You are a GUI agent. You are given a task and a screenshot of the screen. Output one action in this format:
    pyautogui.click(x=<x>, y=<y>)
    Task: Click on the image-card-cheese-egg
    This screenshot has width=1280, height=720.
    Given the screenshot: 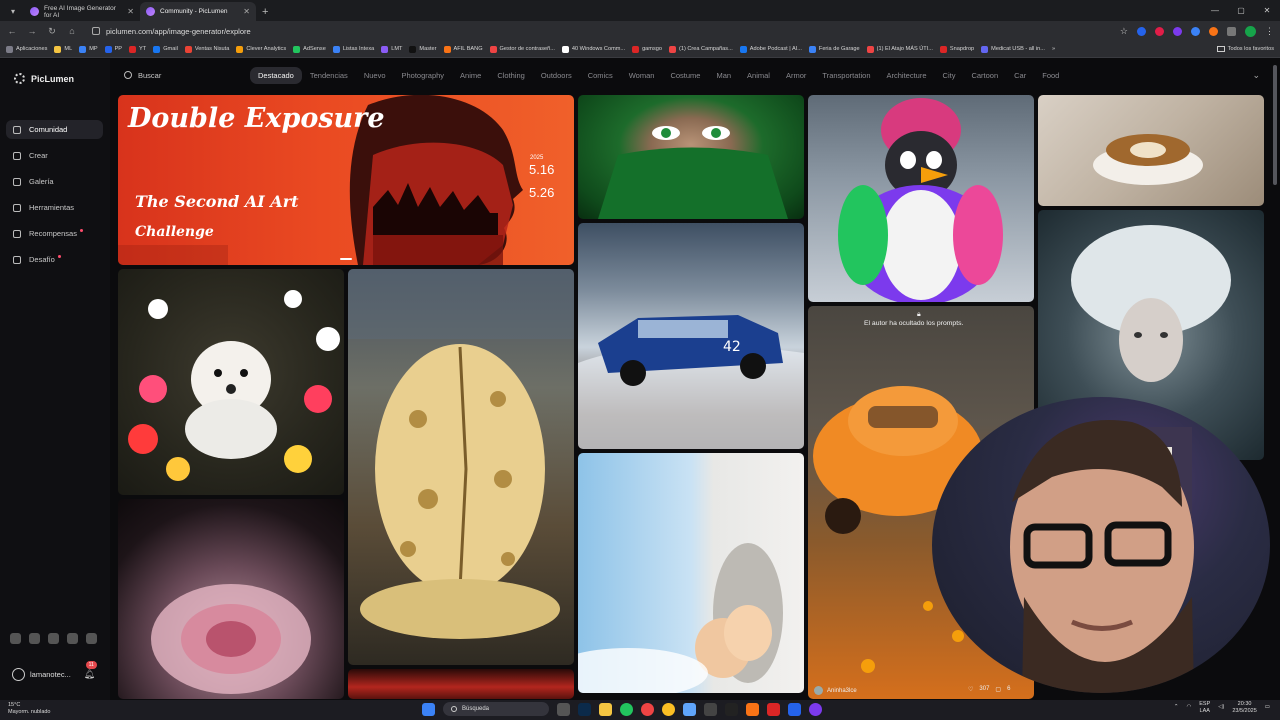 What is the action you would take?
    pyautogui.click(x=461, y=467)
    